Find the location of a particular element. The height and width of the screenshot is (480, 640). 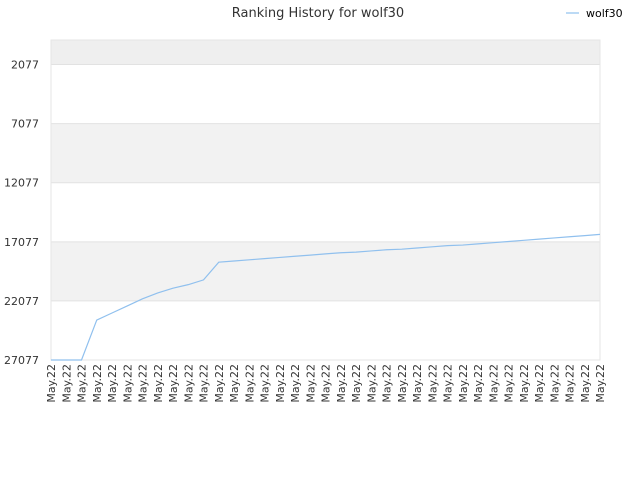

legend-label: wolf30 is located at coordinates (604, 13).